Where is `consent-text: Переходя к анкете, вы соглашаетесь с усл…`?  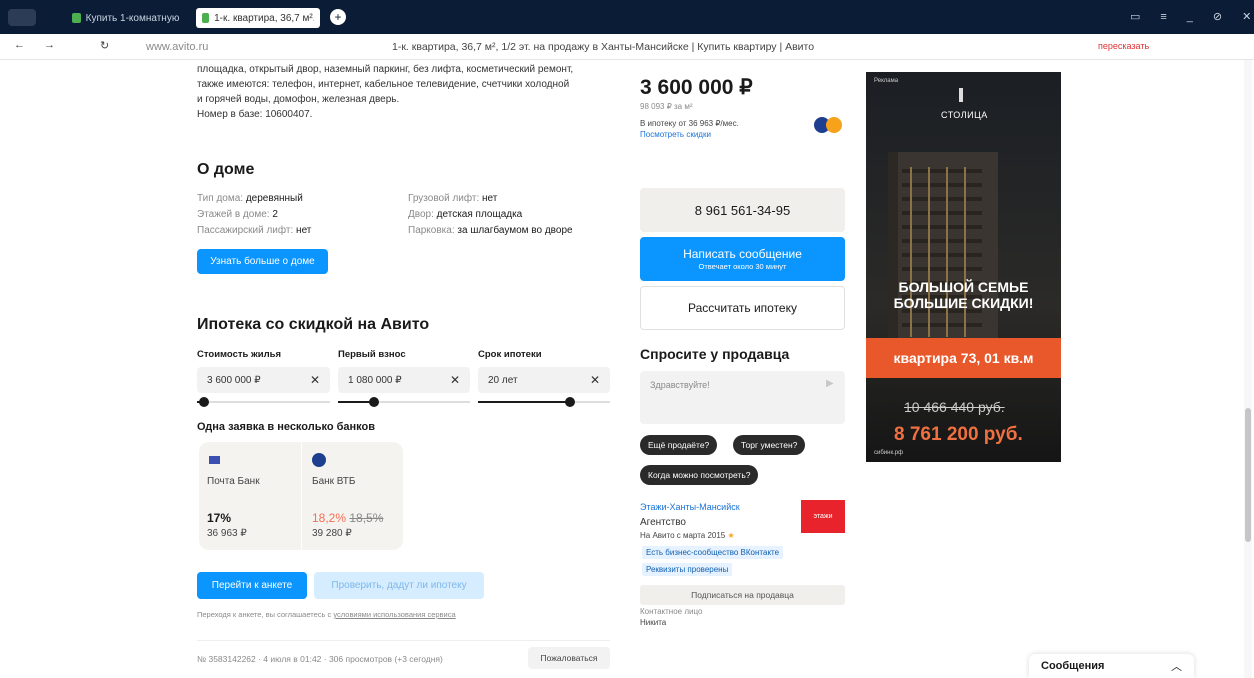 consent-text: Переходя к анкете, вы соглашаетесь с усл… is located at coordinates (326, 614).